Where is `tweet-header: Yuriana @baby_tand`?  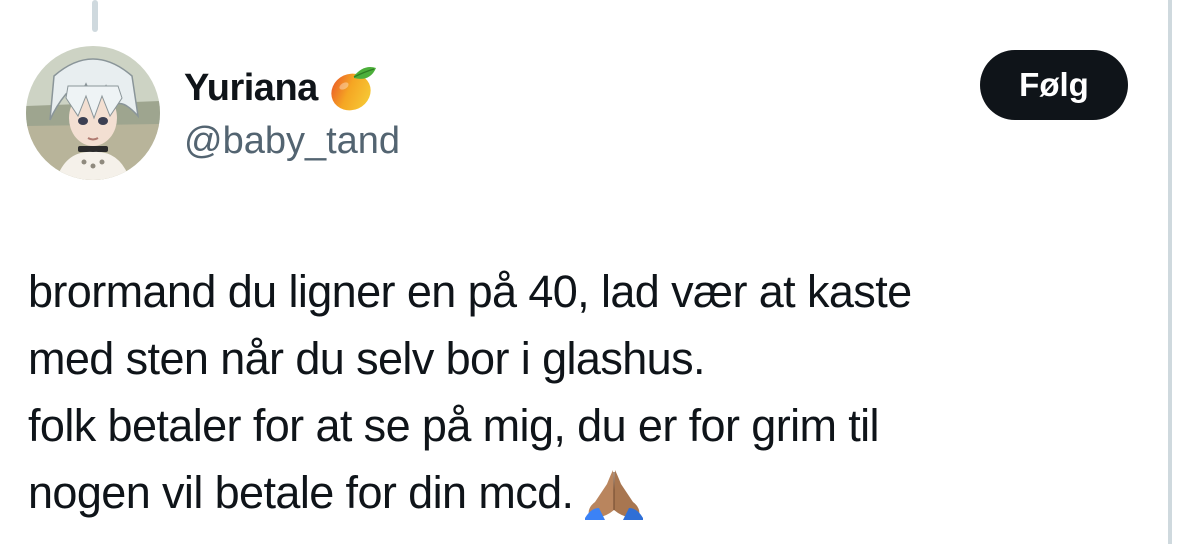 tweet-header: Yuriana @baby_tand is located at coordinates (292, 111).